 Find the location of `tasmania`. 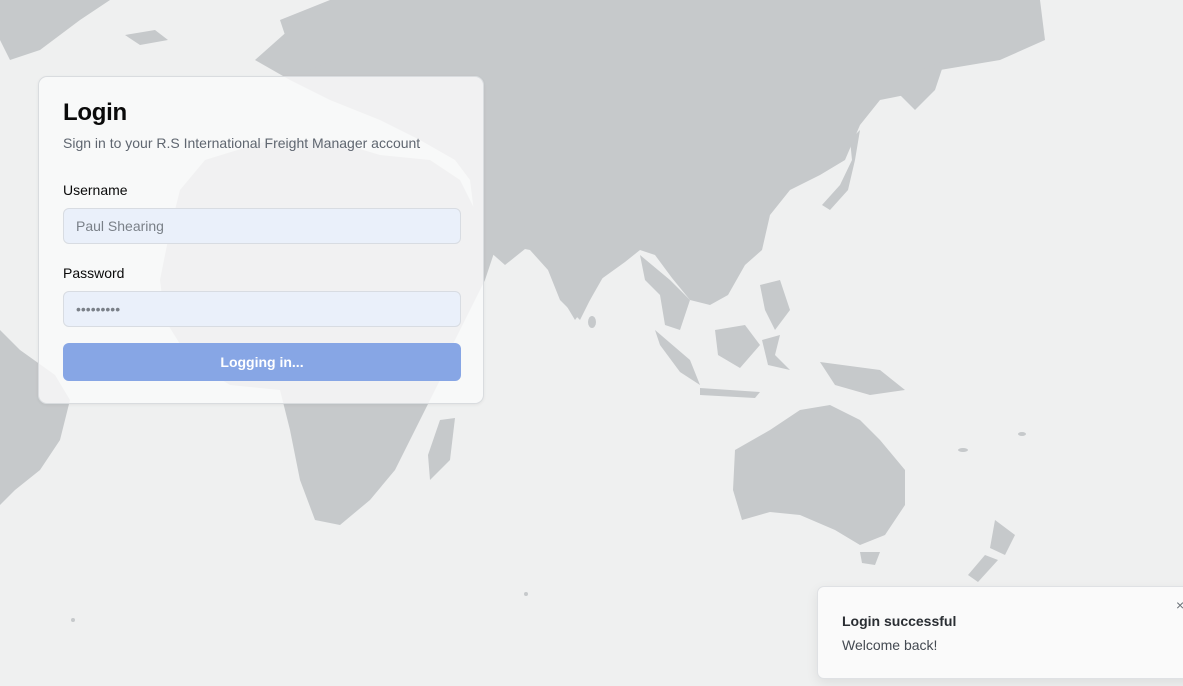

tasmania is located at coordinates (870, 558).